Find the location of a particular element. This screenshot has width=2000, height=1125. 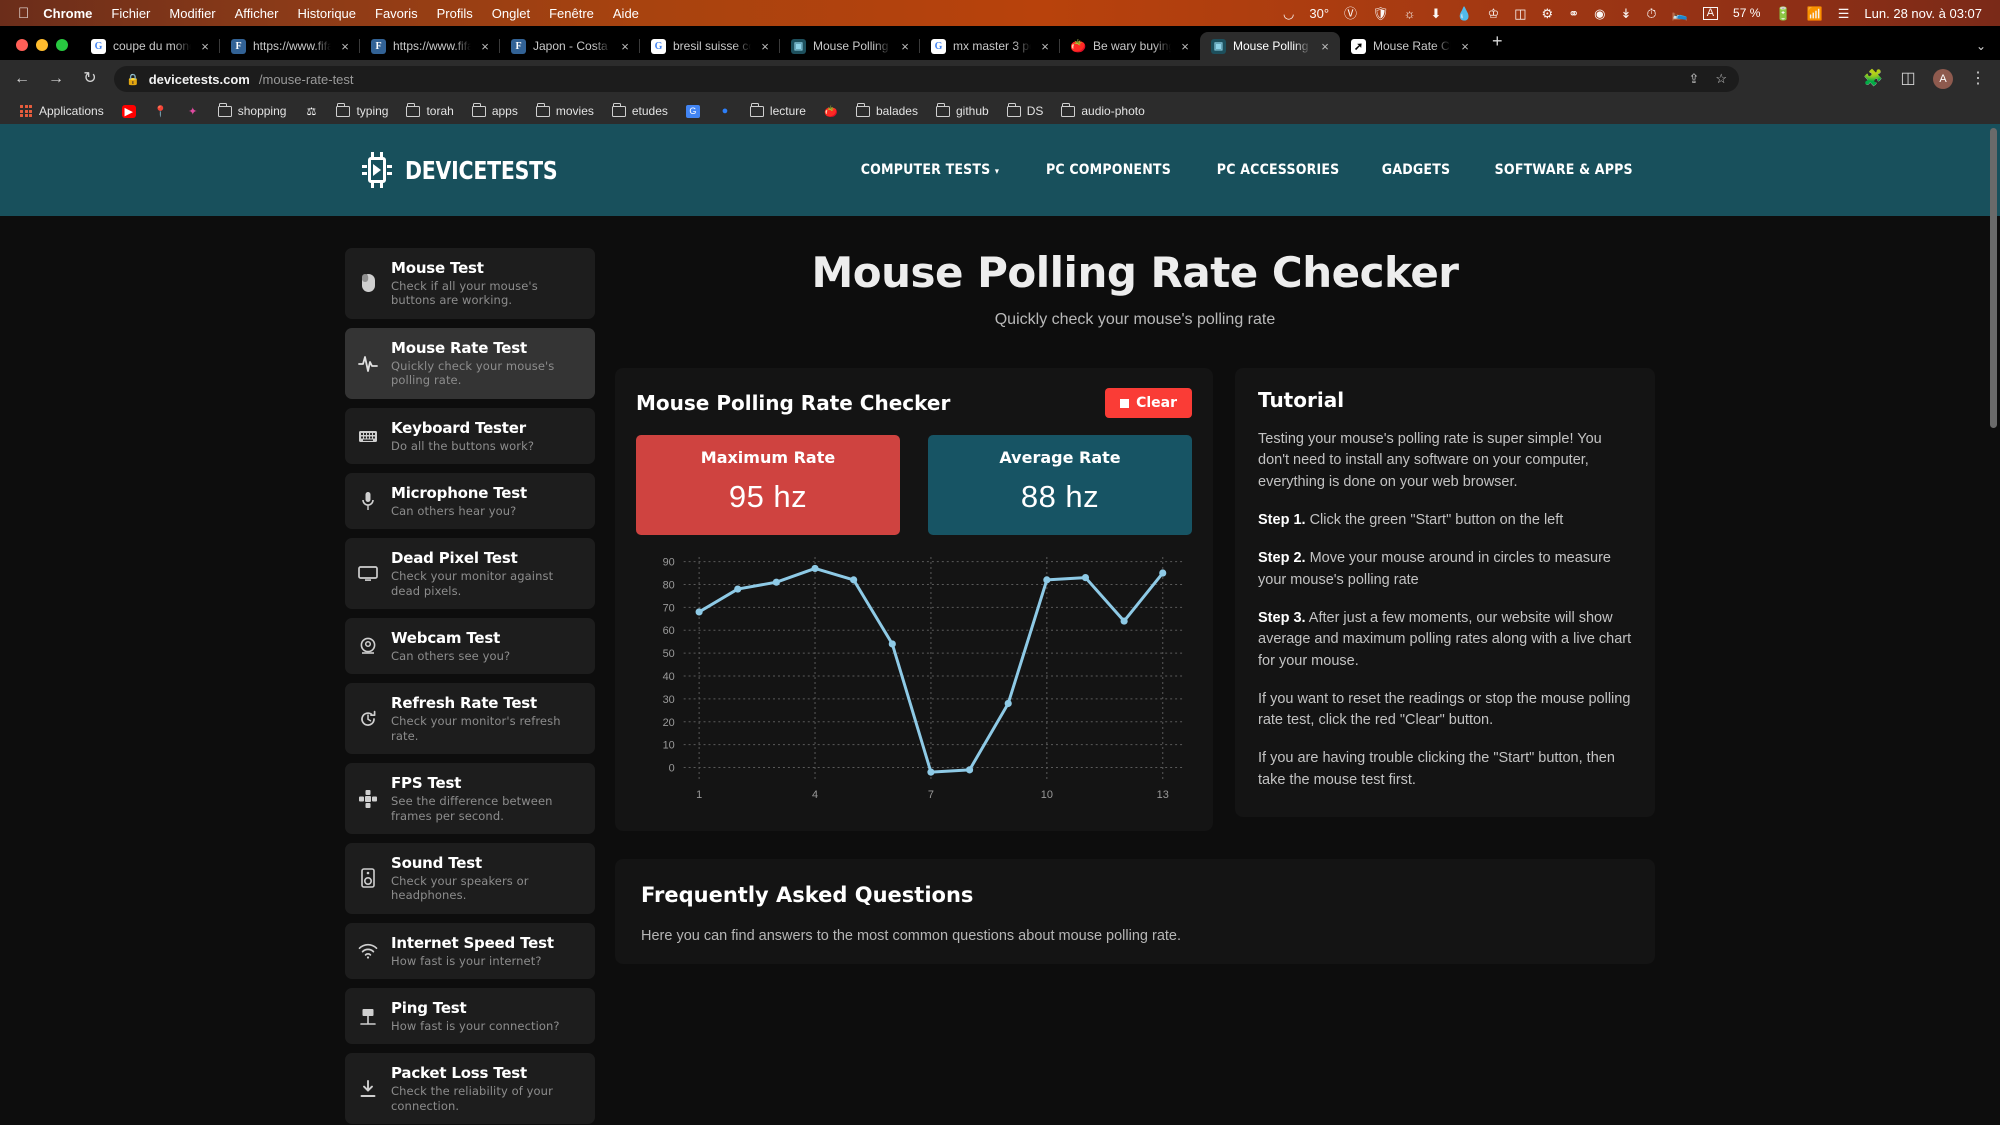

nav-software-apps: SOFTWARE & APPS is located at coordinates (1563, 170).